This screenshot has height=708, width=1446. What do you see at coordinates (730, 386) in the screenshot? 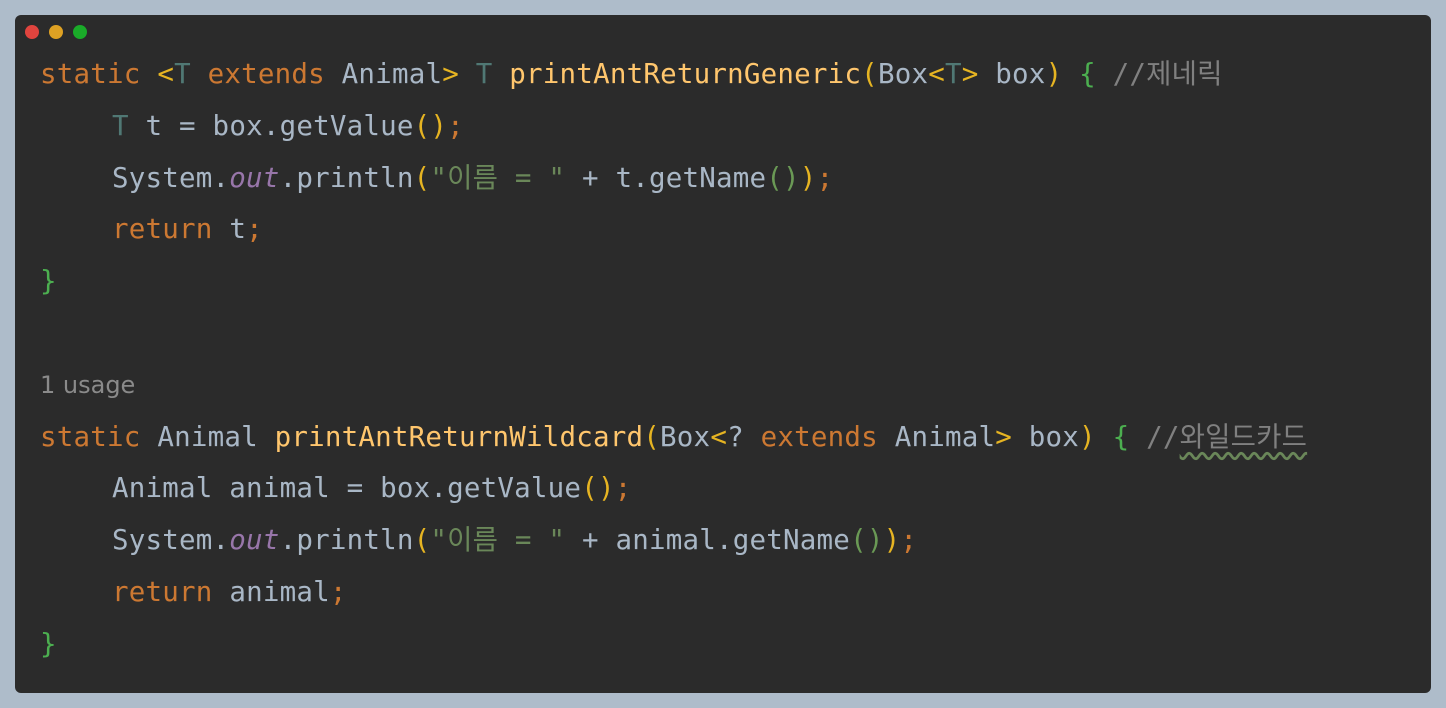
I see `usage-hint: 1 usage` at bounding box center [730, 386].